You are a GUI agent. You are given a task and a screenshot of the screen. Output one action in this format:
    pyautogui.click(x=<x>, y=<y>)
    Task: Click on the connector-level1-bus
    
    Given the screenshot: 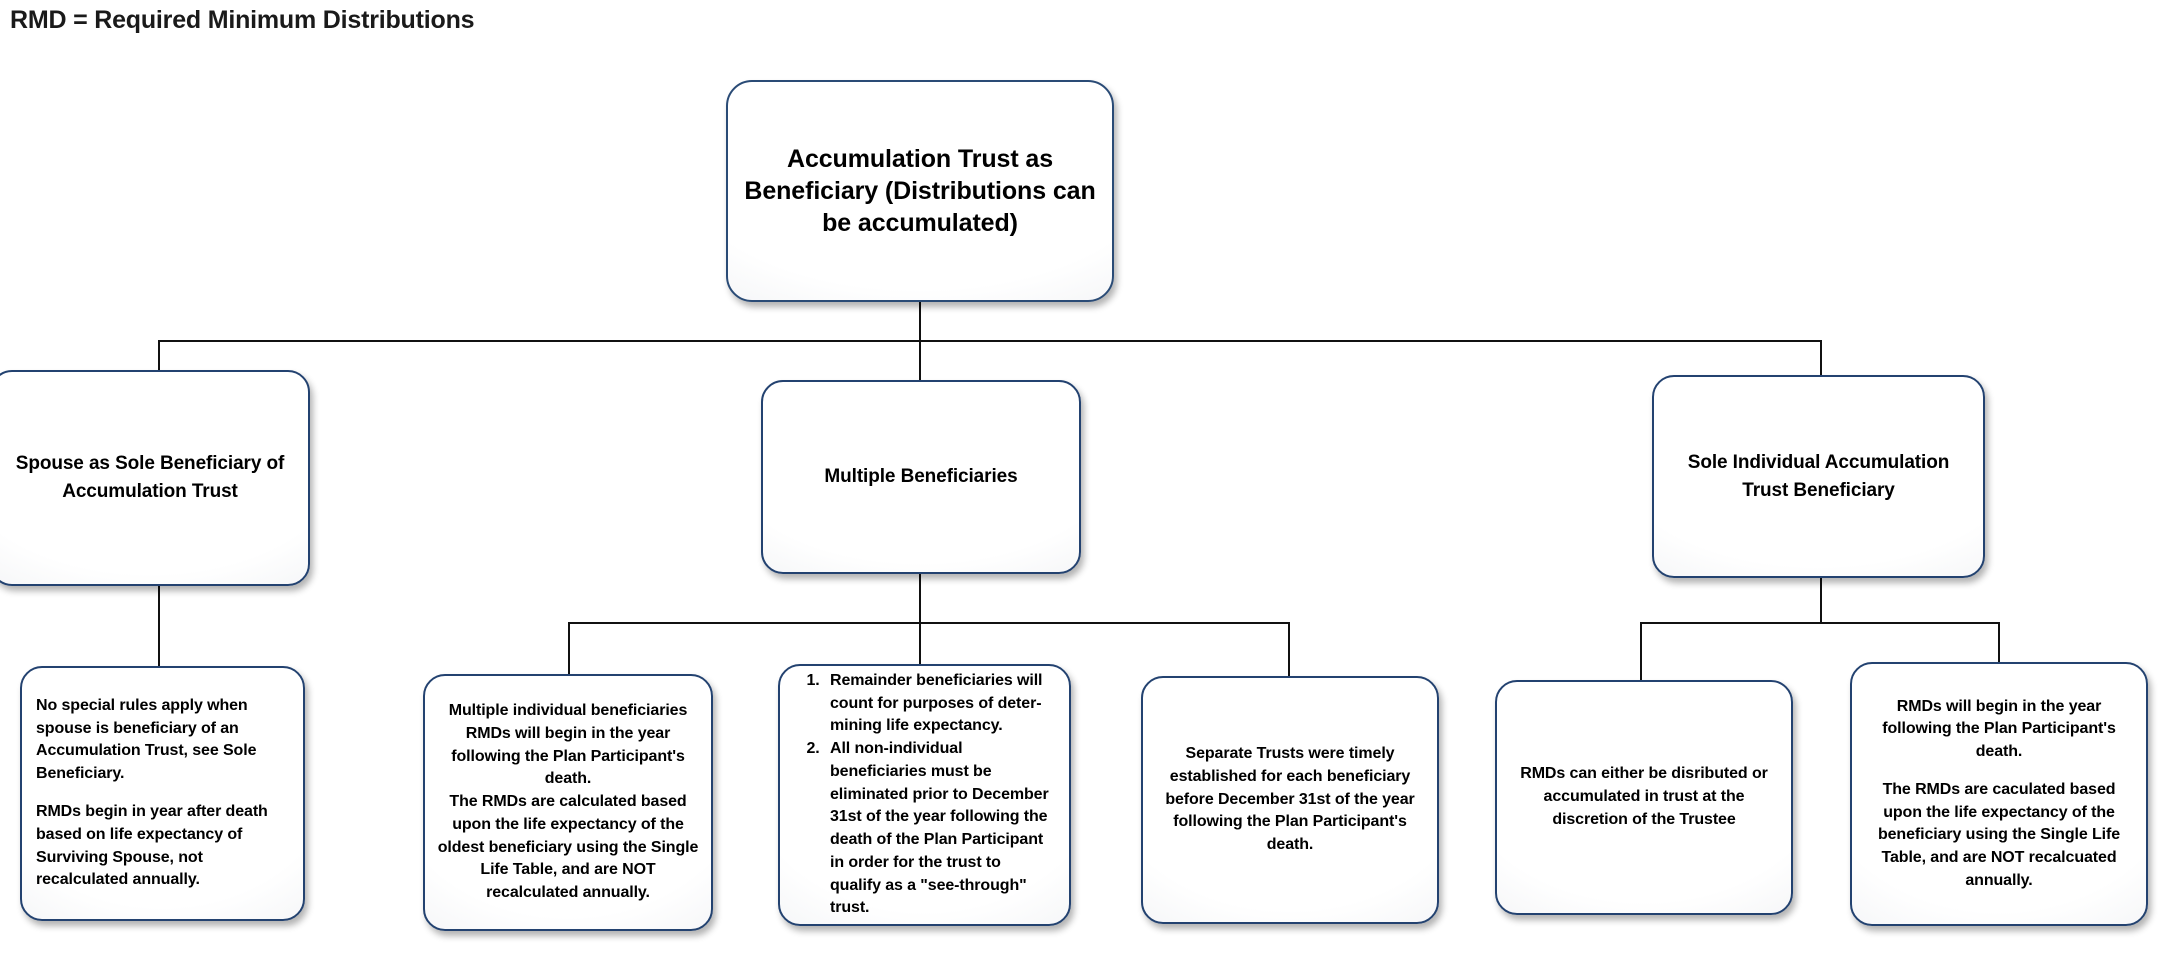 What is the action you would take?
    pyautogui.click(x=990, y=341)
    